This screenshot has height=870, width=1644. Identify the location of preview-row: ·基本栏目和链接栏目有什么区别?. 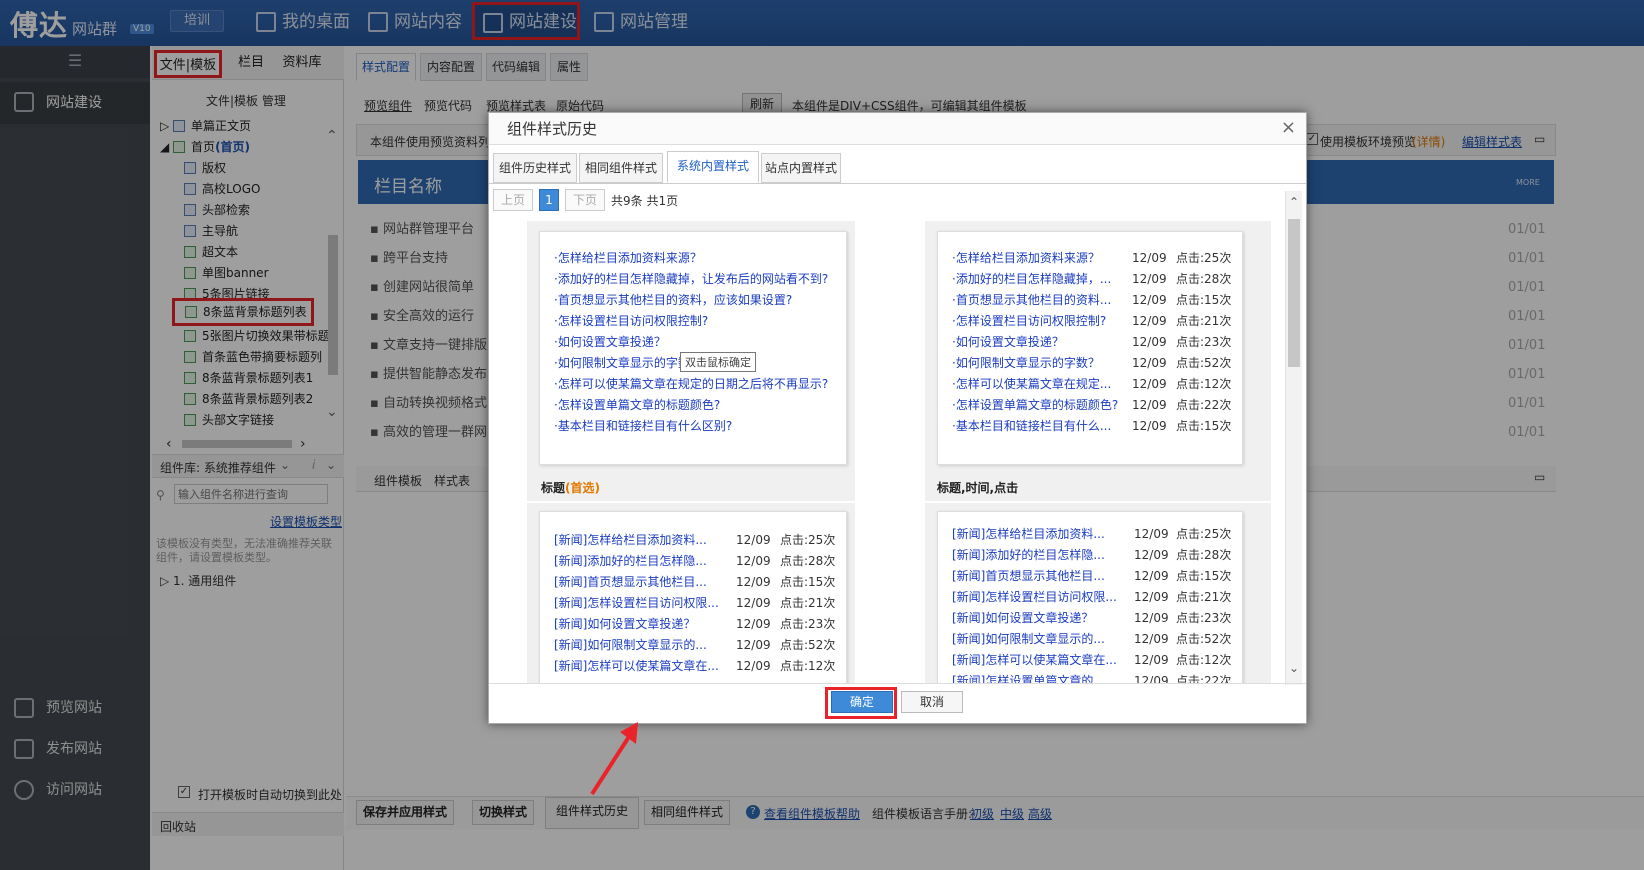
(643, 426).